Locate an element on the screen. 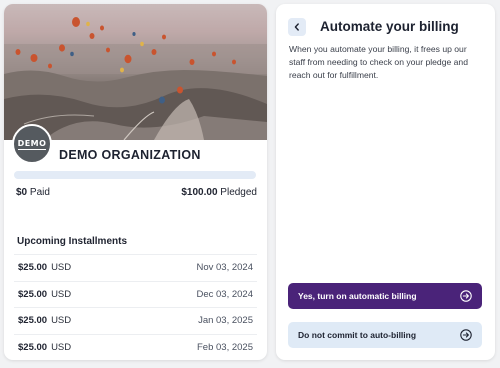 This screenshot has width=500, height=368. enable-auto-billing-button: Yes, turn on automatic billing is located at coordinates (385, 296).